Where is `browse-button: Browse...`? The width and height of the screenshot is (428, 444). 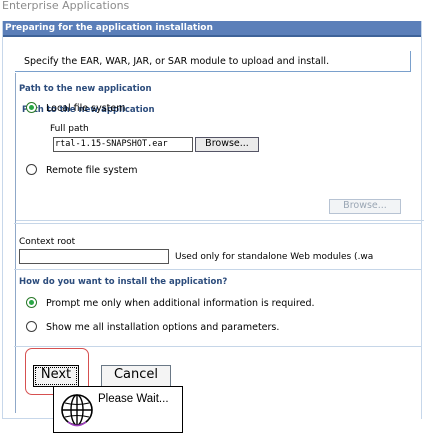 browse-button: Browse... is located at coordinates (227, 144).